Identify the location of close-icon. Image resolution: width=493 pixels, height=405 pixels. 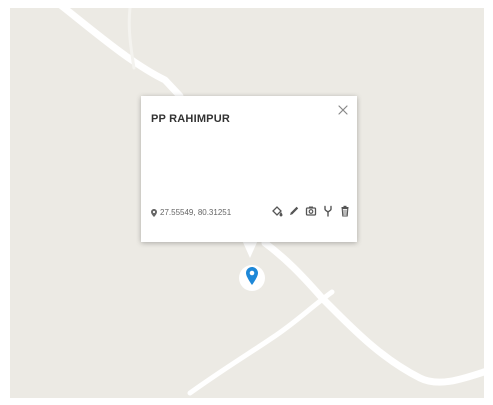
(343, 110).